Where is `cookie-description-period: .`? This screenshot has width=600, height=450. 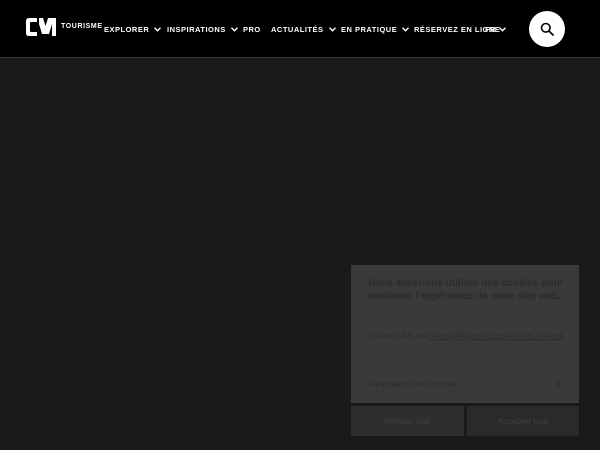 cookie-description-period: . is located at coordinates (564, 335).